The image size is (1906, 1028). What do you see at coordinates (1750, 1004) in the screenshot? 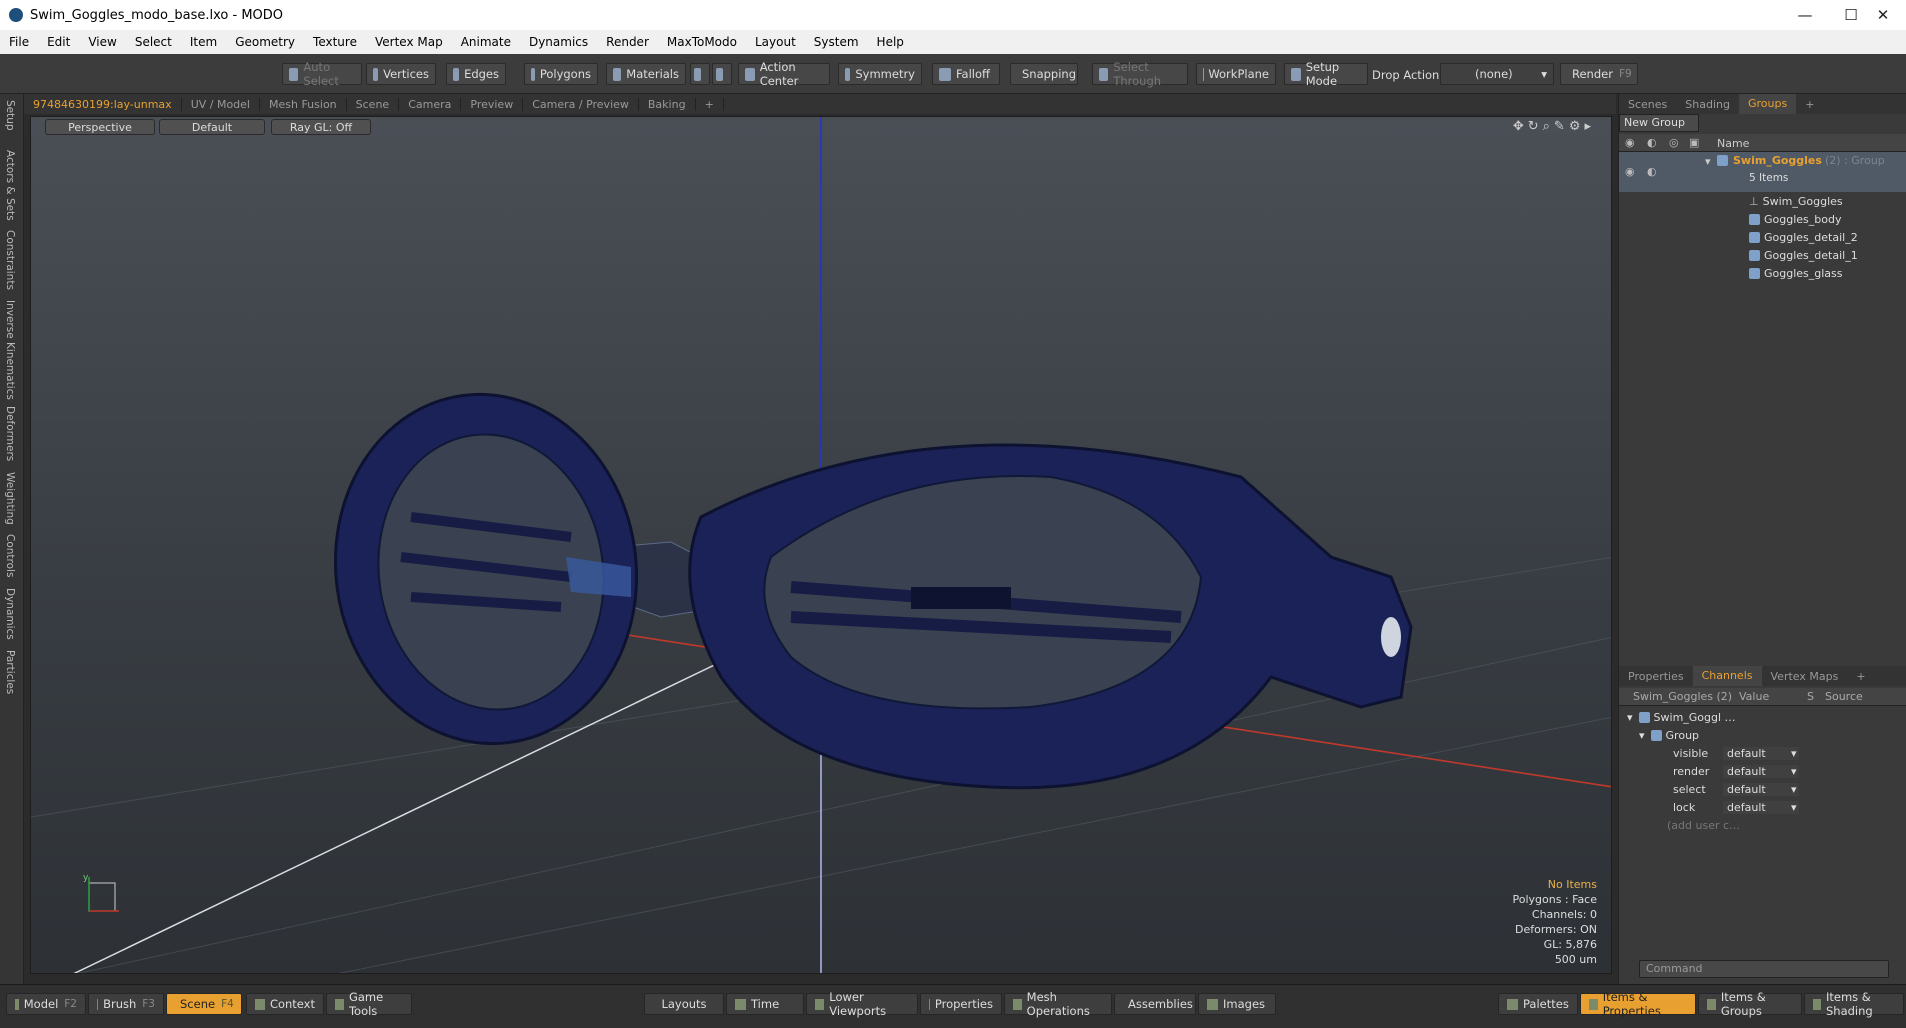
I see `items-groups-button: Items & Groups` at bounding box center [1750, 1004].